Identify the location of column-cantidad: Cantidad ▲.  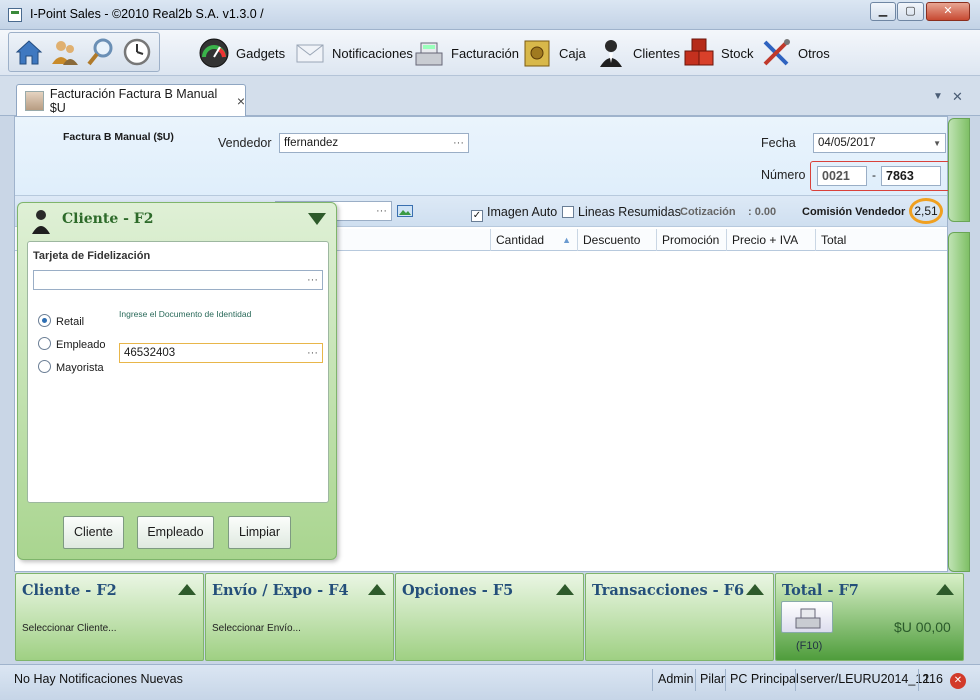
(533, 240).